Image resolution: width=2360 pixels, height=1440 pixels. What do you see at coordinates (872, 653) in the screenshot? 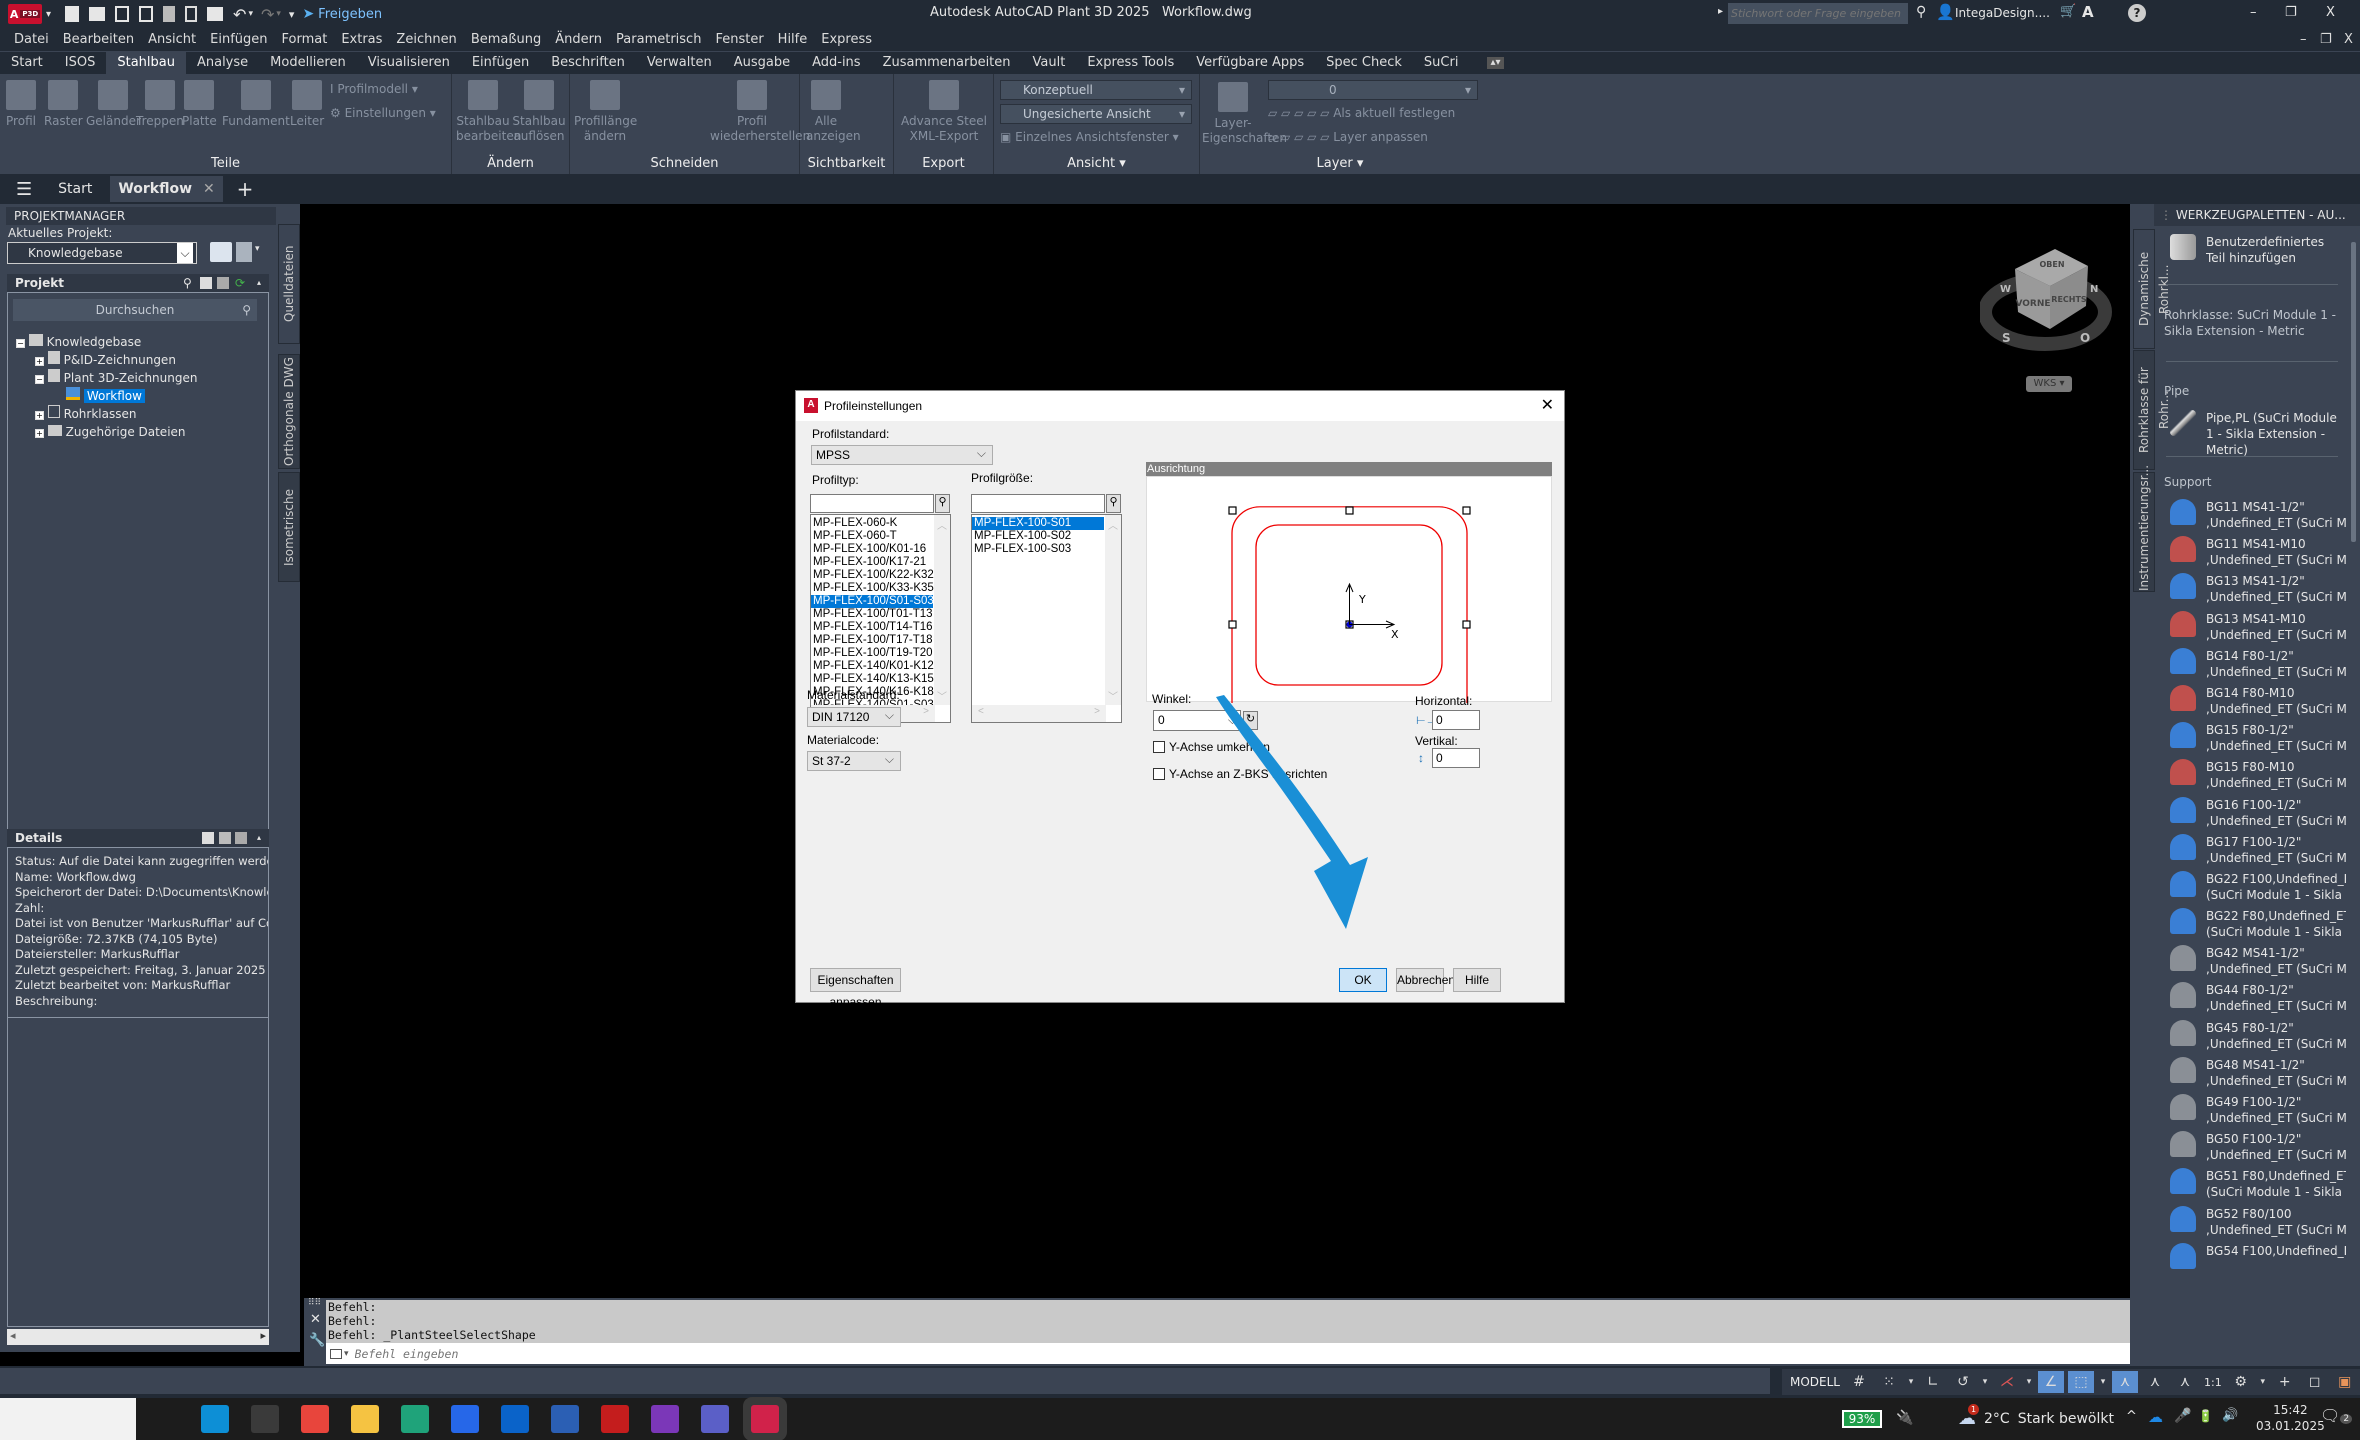
I see `profiltyp-list-item: MP-FLEX-100/T19-T20` at bounding box center [872, 653].